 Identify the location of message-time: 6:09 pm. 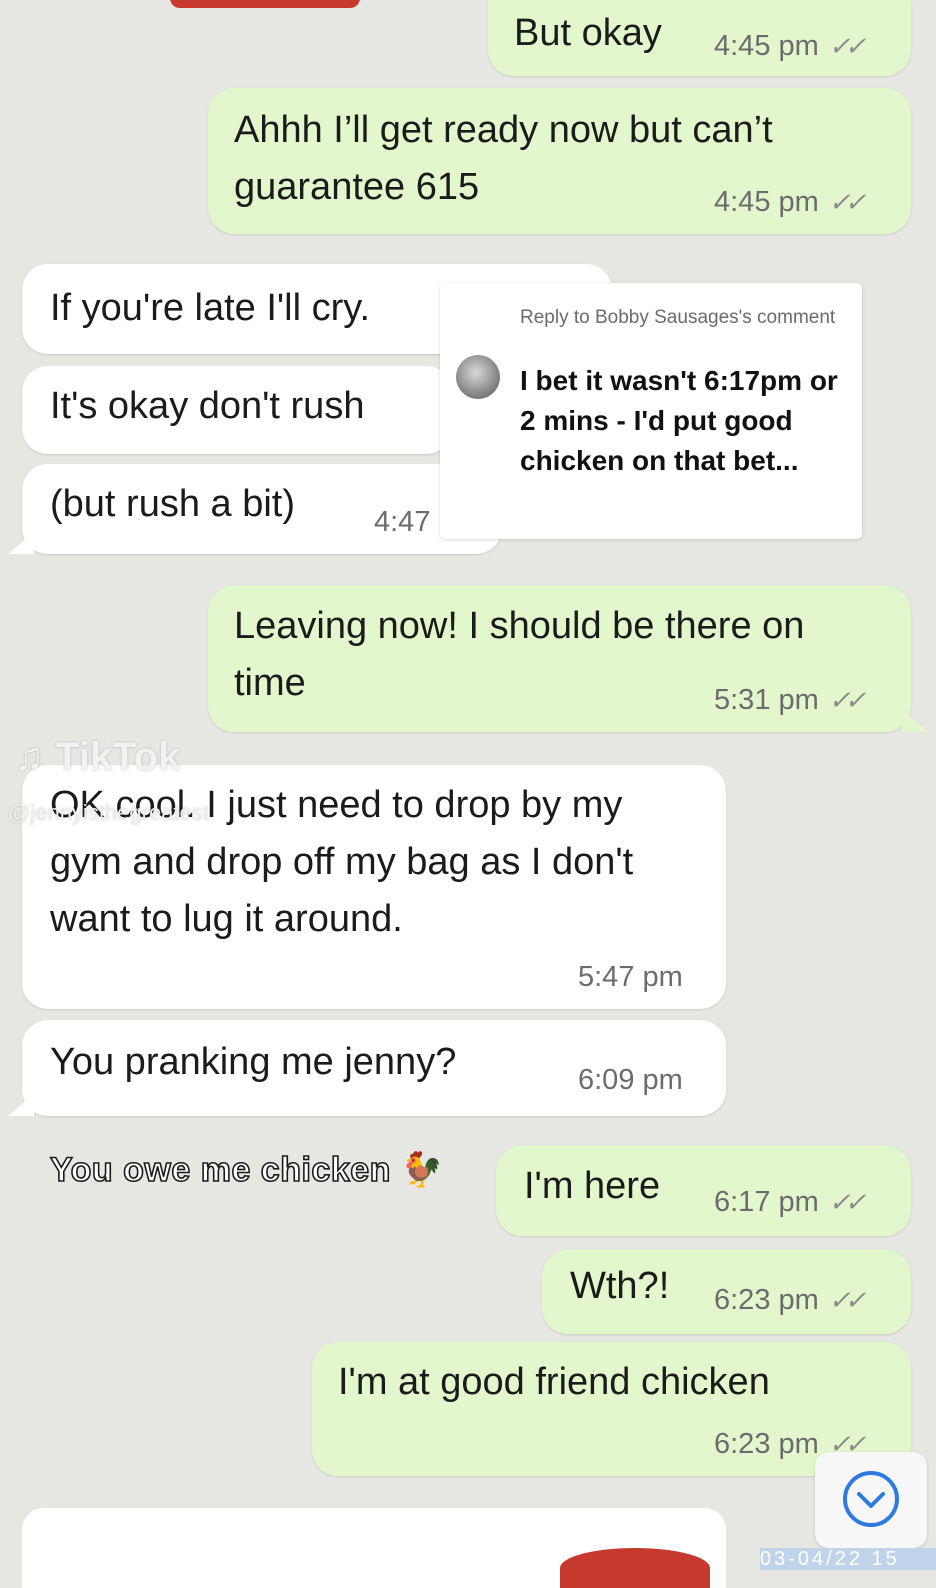
(630, 1080).